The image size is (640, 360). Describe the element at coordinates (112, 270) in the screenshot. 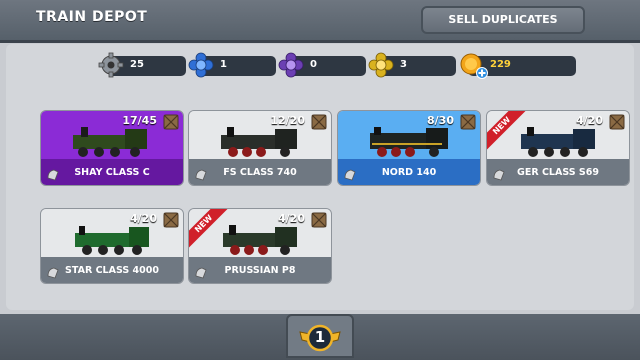

I see `card-name: STAR CLASS 4000` at that location.